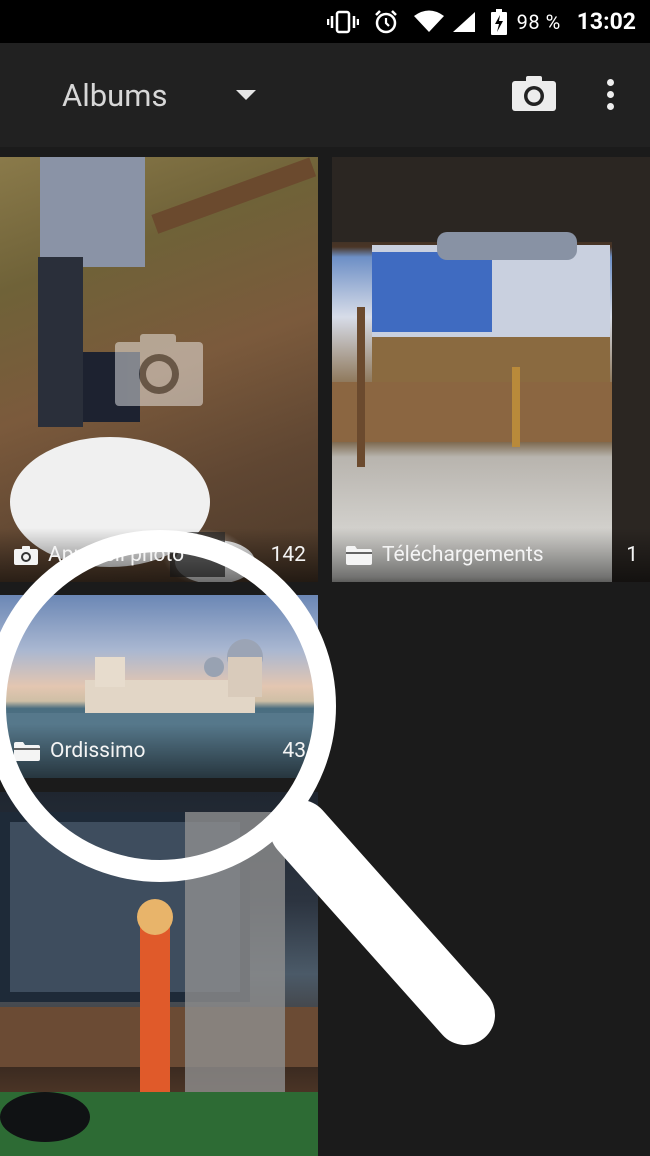  What do you see at coordinates (538, 21) in the screenshot?
I see `battery-percent: 98 %` at bounding box center [538, 21].